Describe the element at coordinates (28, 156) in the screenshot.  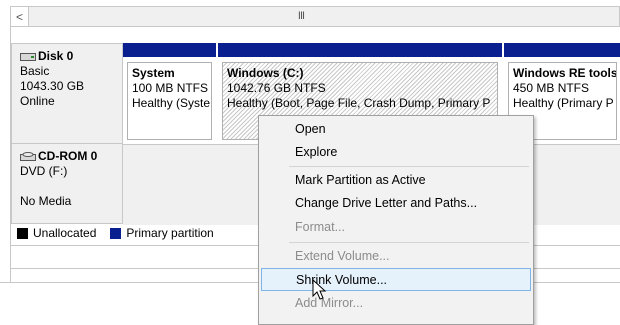
I see `cd-drive-icon` at that location.